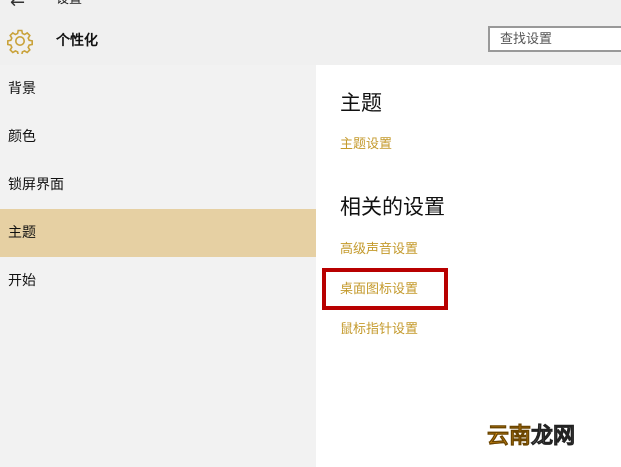  I want to click on sidebar-item-themes: 主题, so click(158, 233).